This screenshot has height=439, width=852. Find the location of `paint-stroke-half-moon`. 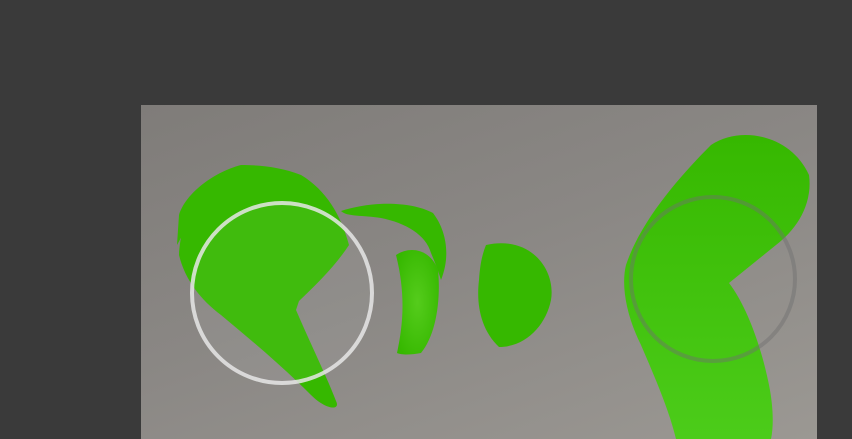

paint-stroke-half-moon is located at coordinates (515, 295).